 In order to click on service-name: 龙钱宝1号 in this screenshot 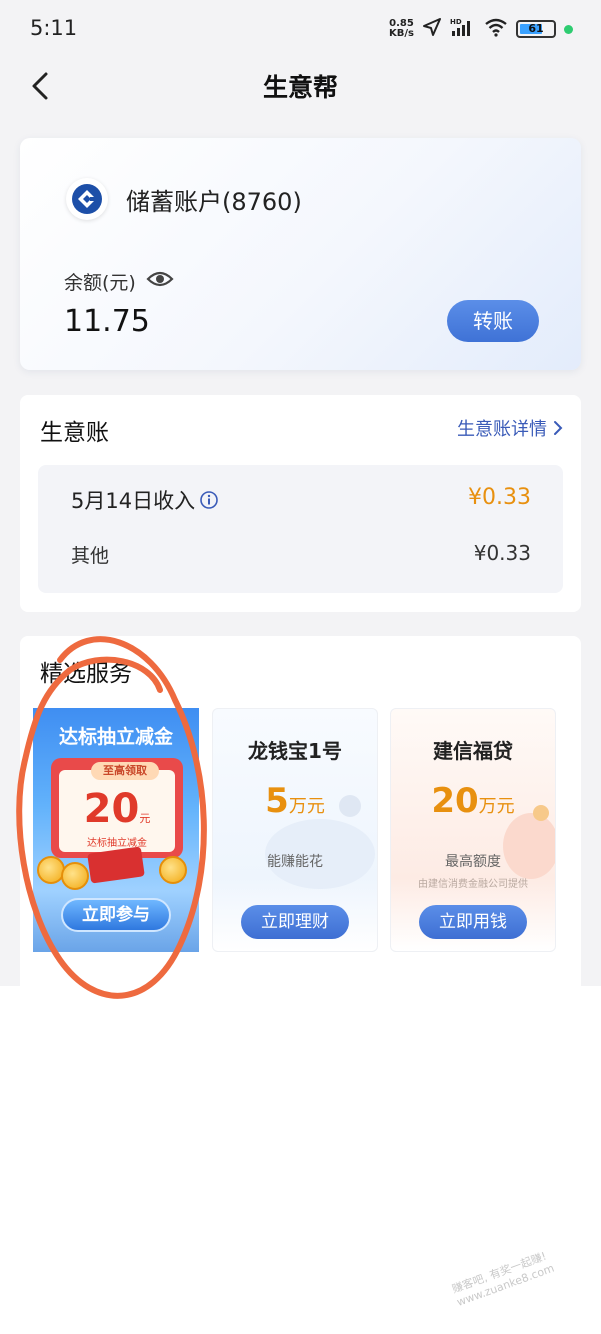, I will do `click(295, 751)`.